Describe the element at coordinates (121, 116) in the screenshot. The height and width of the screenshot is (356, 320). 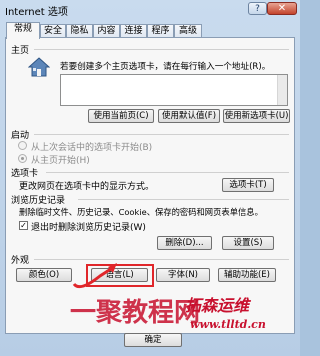
I see `use-current-button: 使用当前页(C)` at that location.